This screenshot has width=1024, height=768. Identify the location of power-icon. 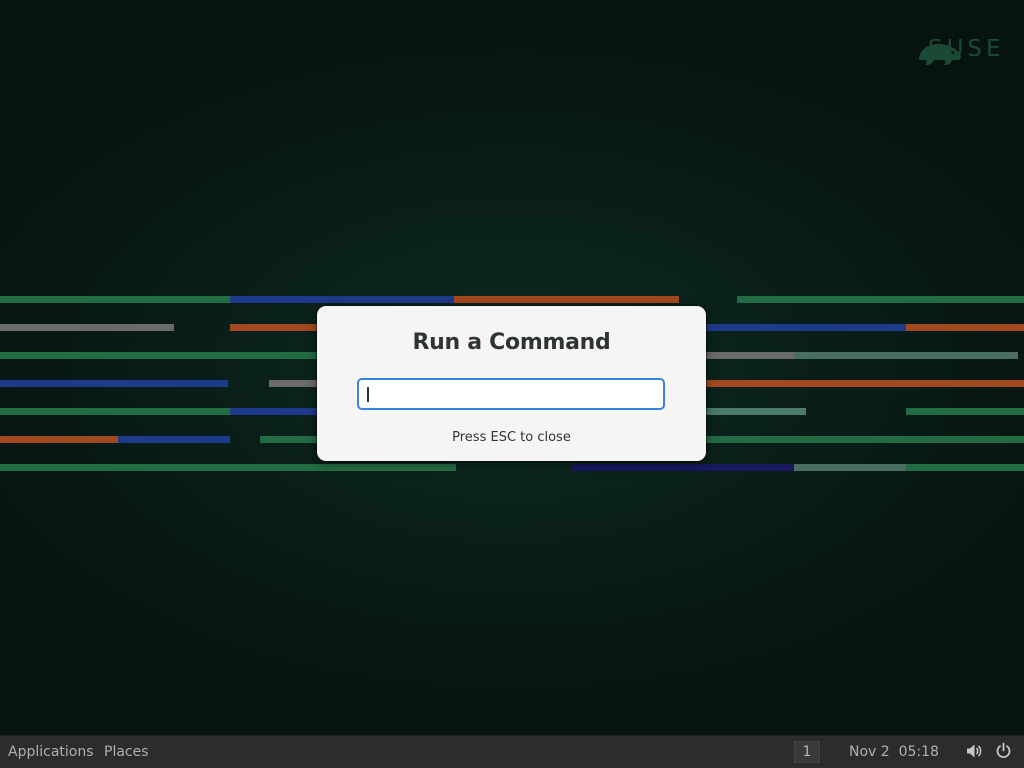
(1003, 751).